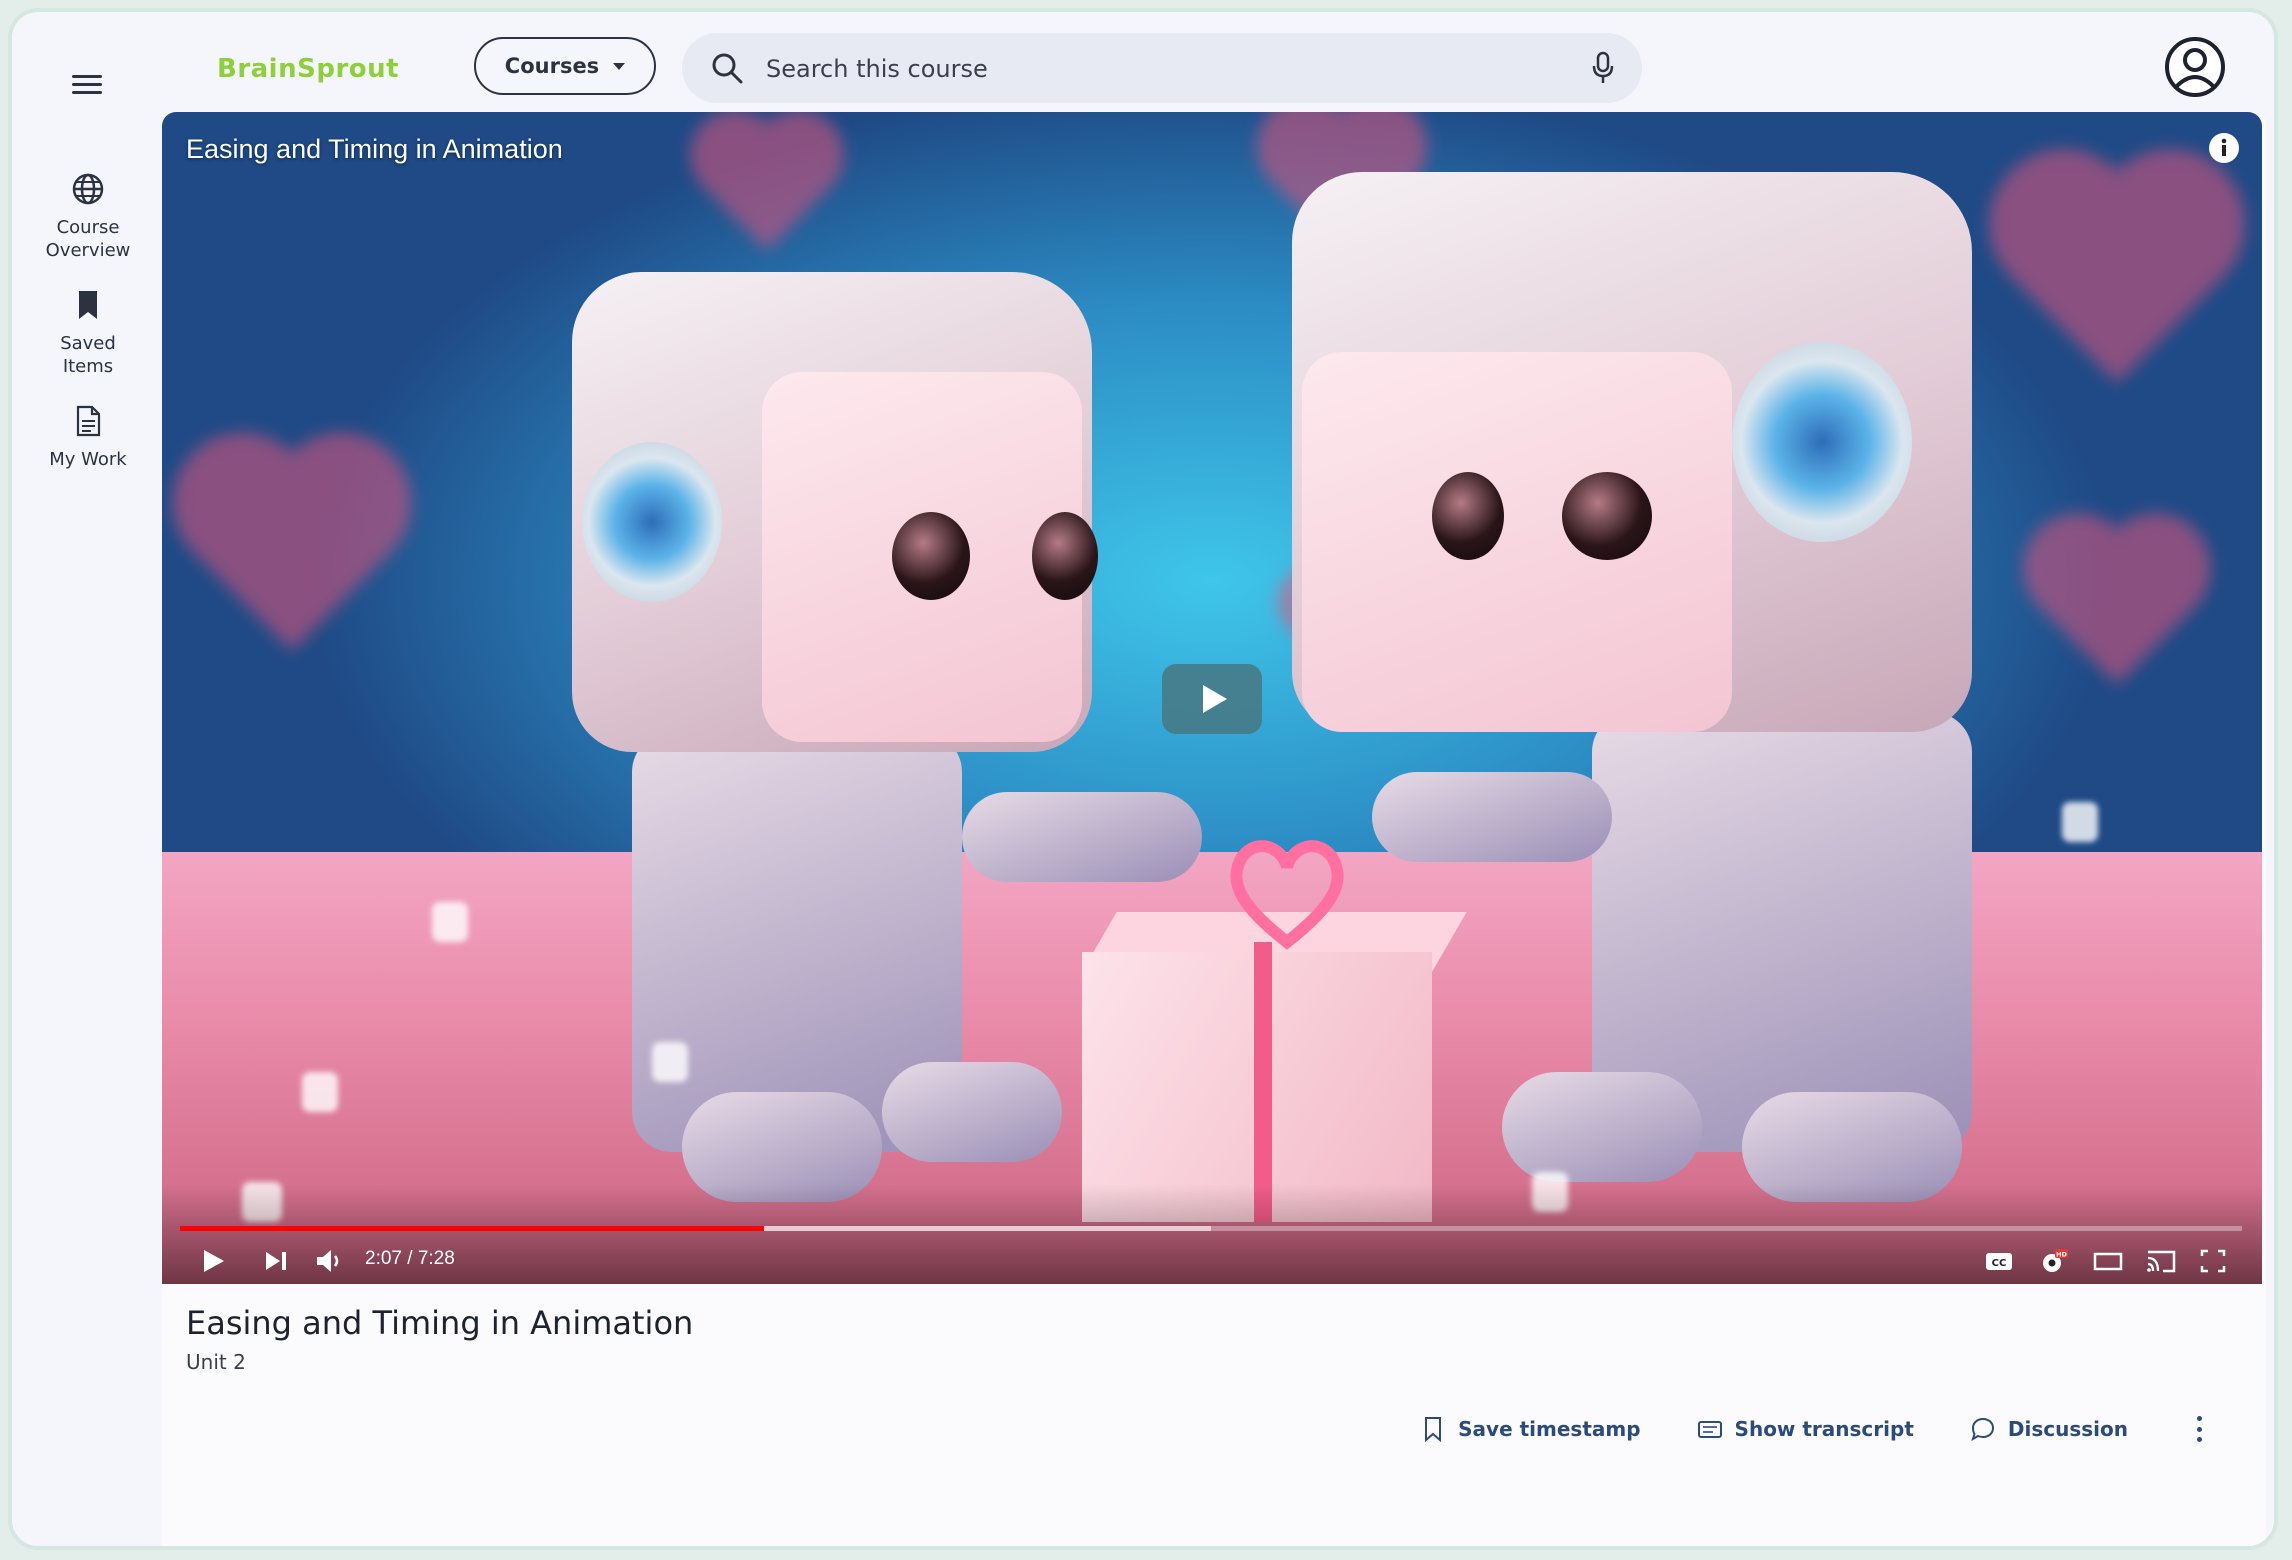  I want to click on controls-gradient, so click(1212, 1234).